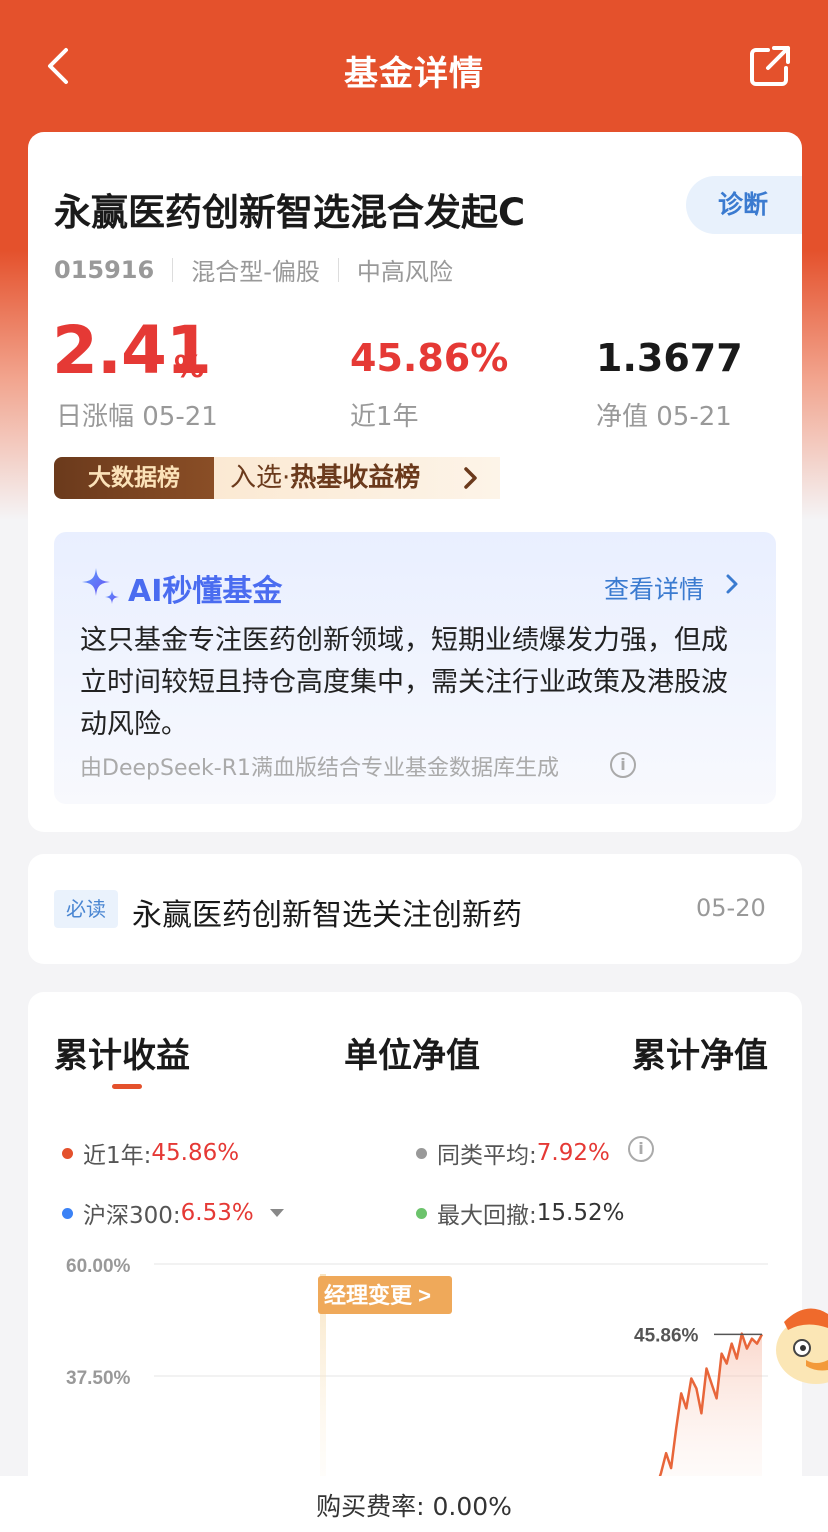  I want to click on legend-label: 近1年:, so click(117, 1156).